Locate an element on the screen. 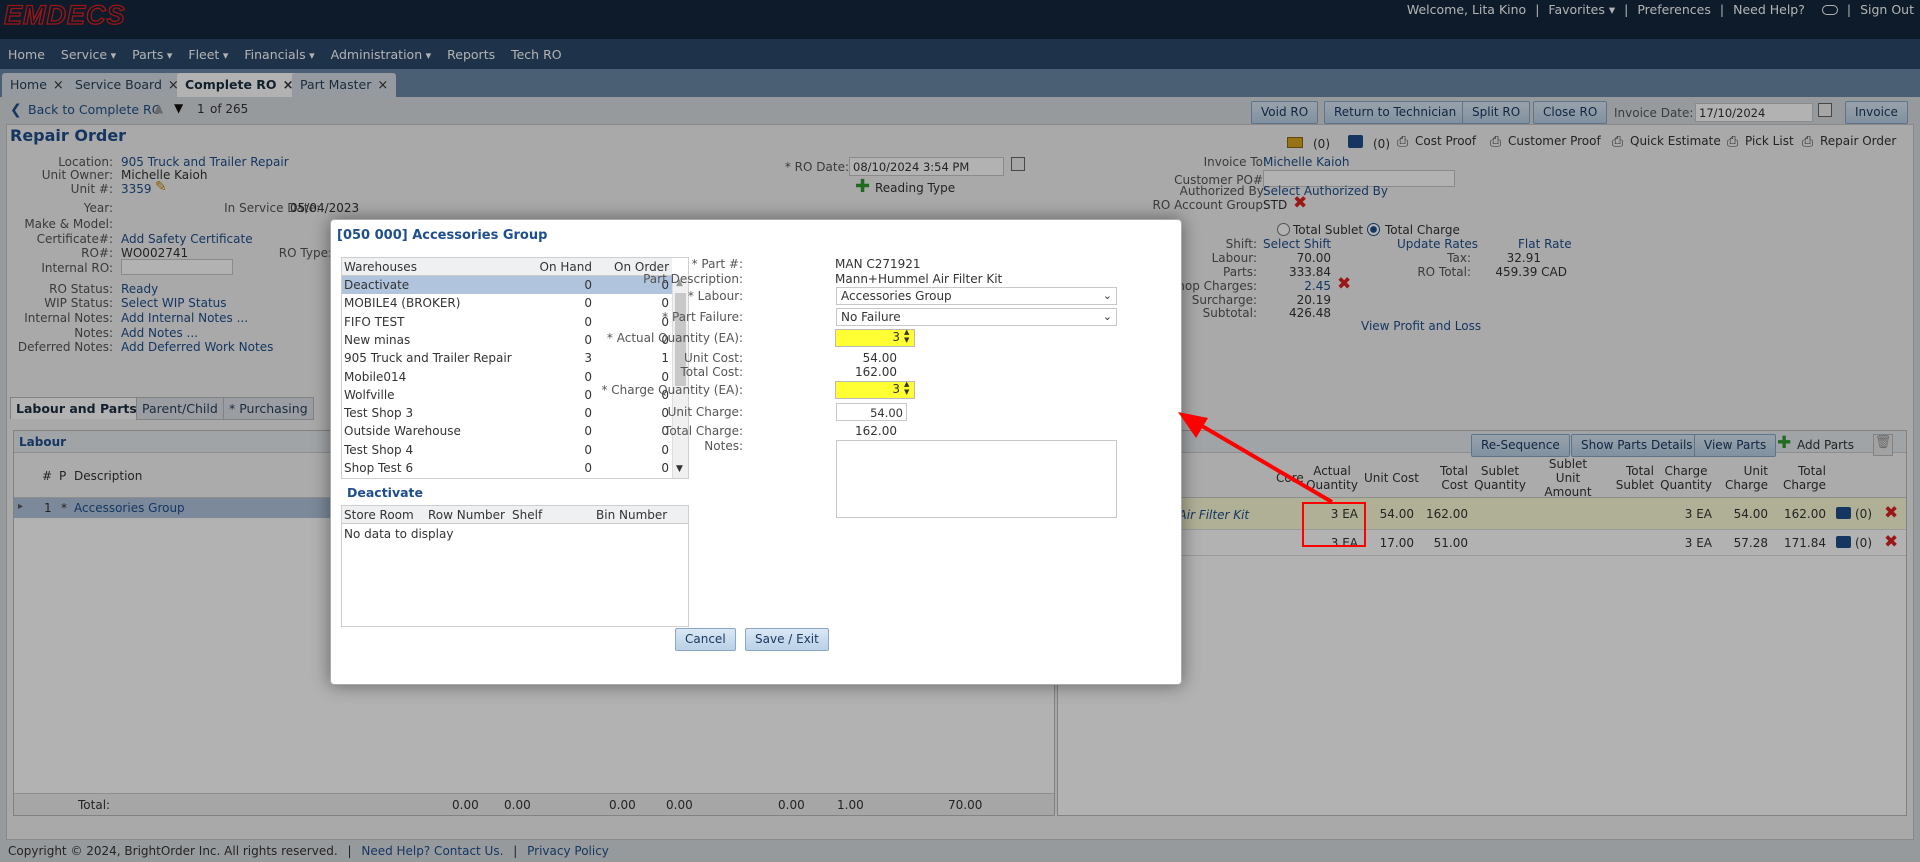 Image resolution: width=1920 pixels, height=862 pixels. scroll-down-icon: ▼ is located at coordinates (679, 469).